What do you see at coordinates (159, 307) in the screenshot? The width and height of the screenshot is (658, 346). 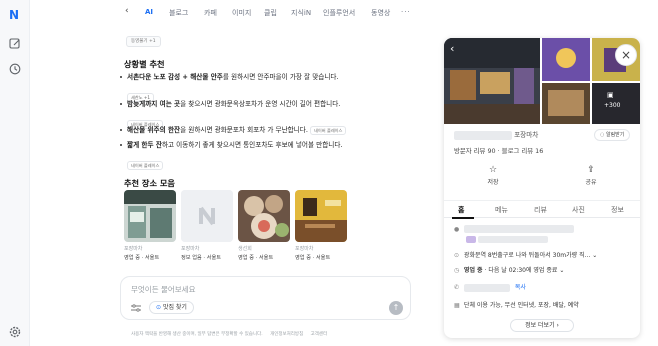 I see `search-icon: ⊙` at bounding box center [159, 307].